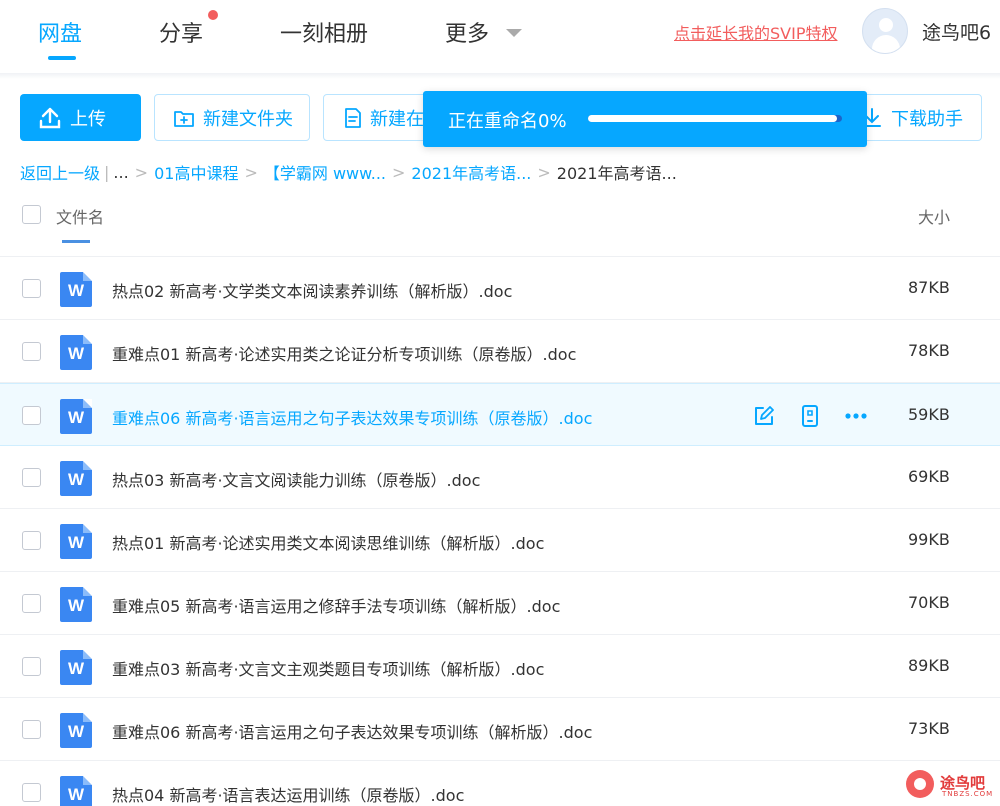 The width and height of the screenshot is (1000, 806). Describe the element at coordinates (934, 216) in the screenshot. I see `column-header-size: 大小` at that location.